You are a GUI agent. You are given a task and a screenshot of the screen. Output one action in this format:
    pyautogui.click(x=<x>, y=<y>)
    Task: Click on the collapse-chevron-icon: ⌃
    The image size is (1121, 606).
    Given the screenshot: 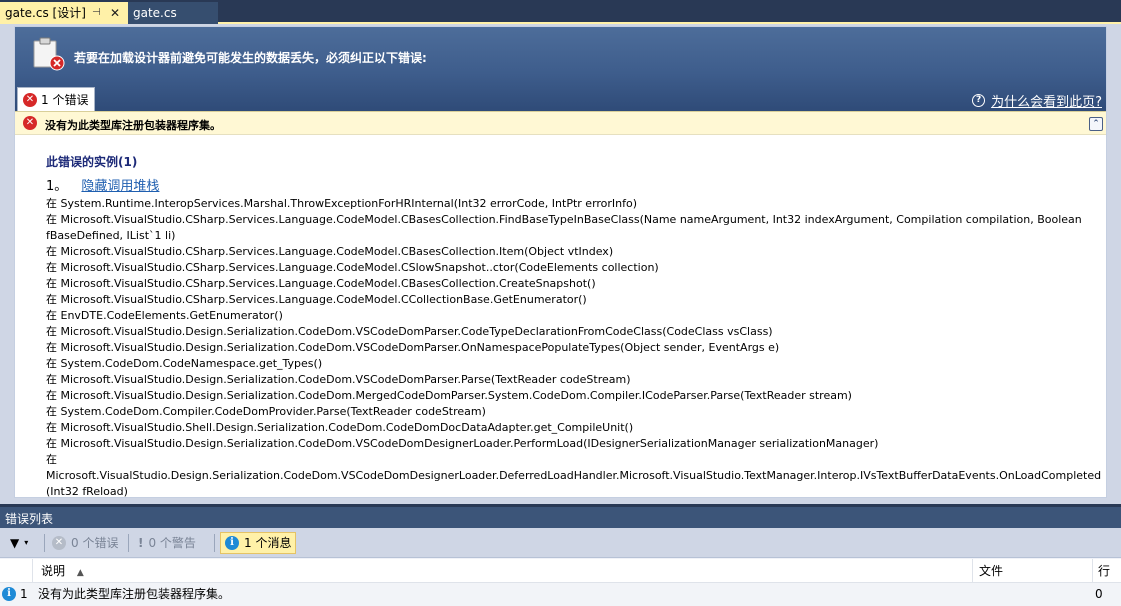 What is the action you would take?
    pyautogui.click(x=1096, y=124)
    